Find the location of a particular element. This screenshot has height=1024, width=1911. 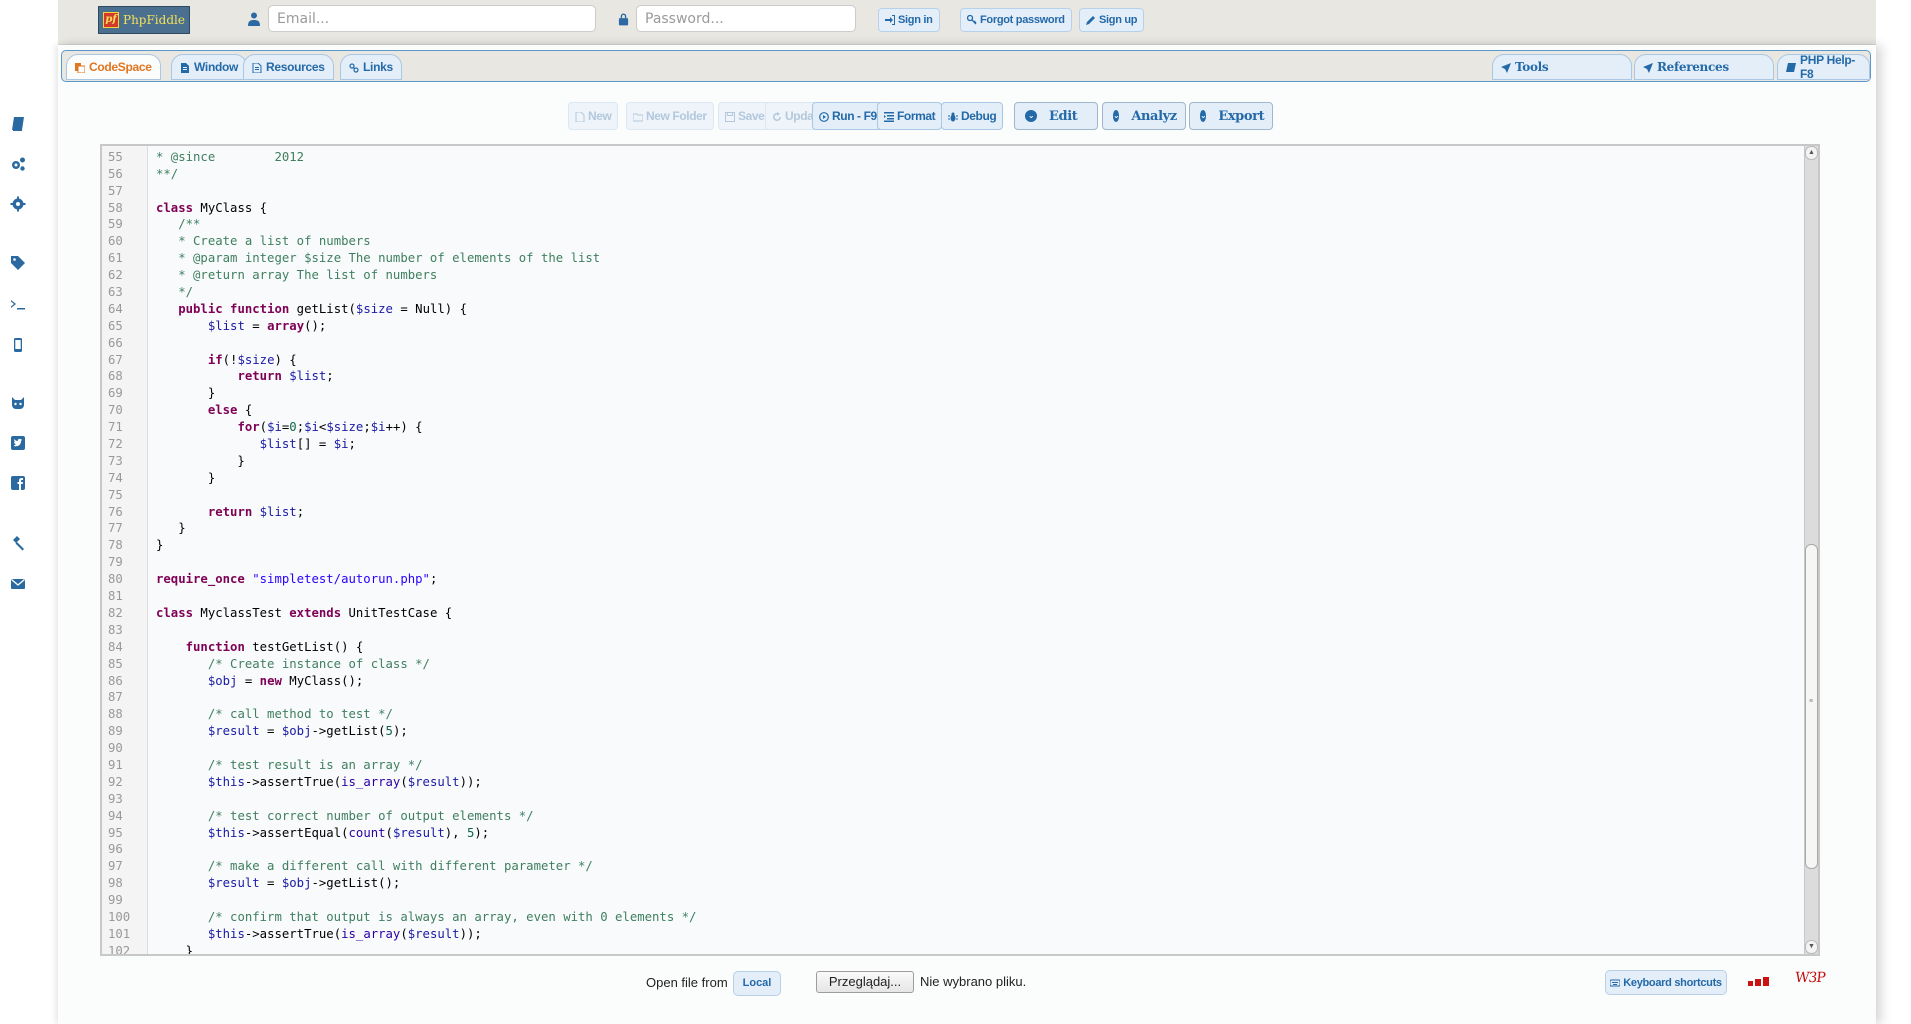

code-line: 74 } is located at coordinates (947, 478).